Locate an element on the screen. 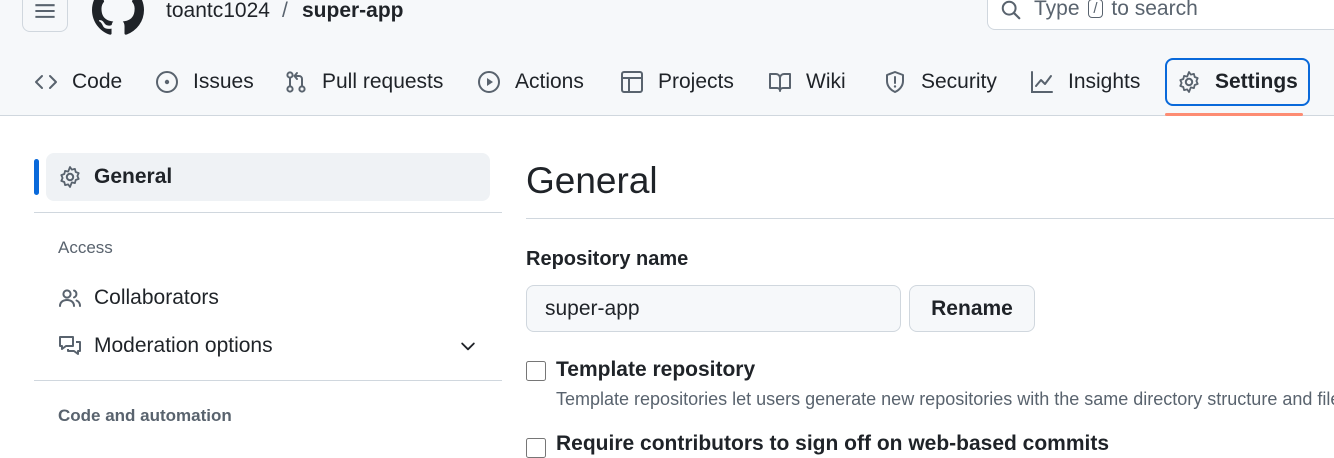  sidebar-active-indicator is located at coordinates (36, 177).